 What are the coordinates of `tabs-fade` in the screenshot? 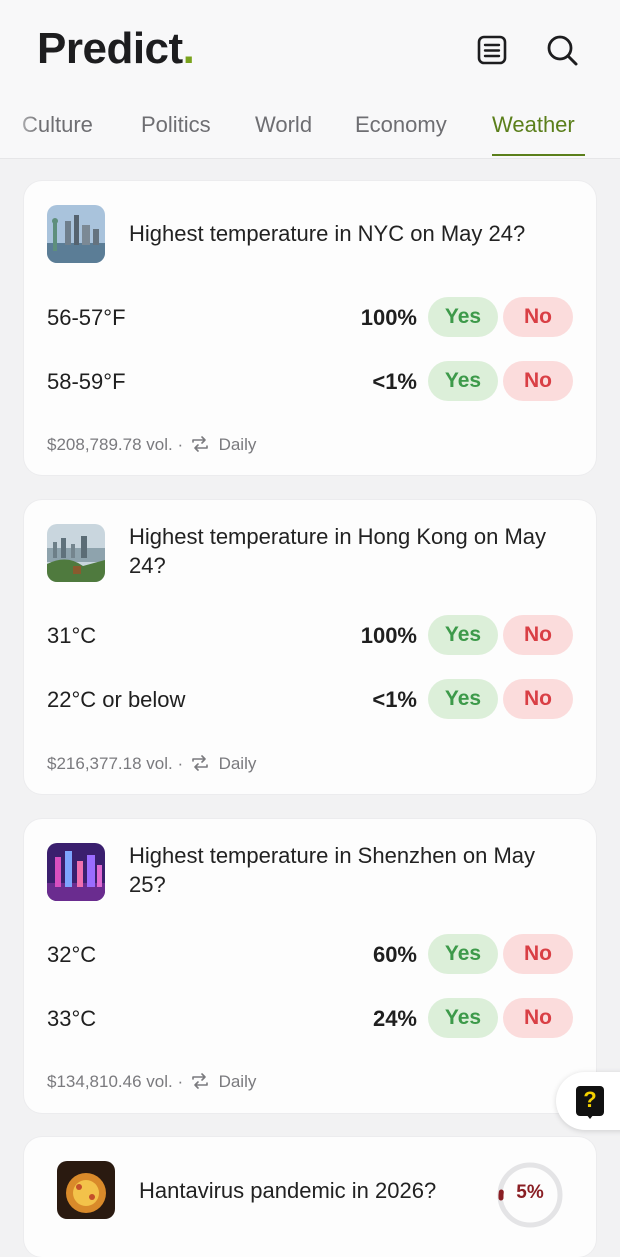 It's located at (20, 129).